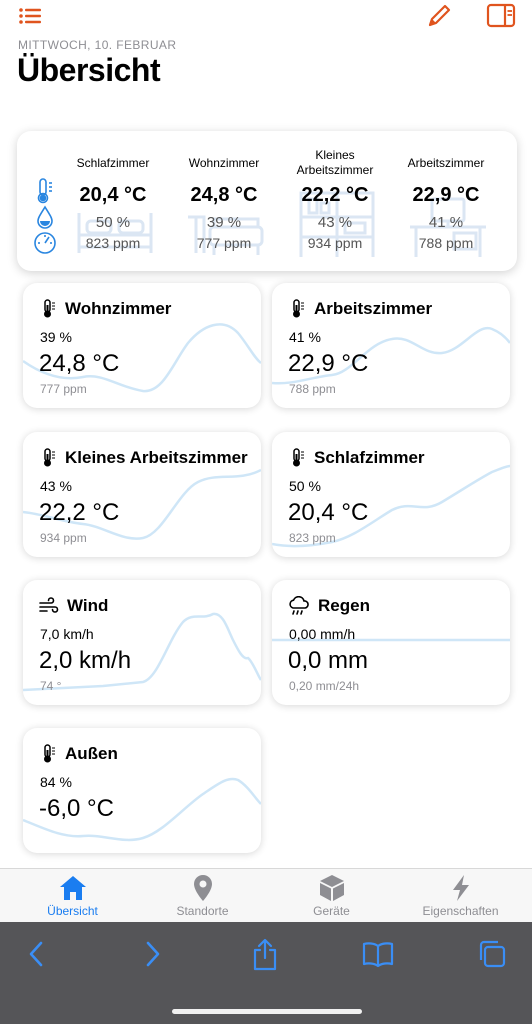 This screenshot has width=532, height=1024. Describe the element at coordinates (67, 634) in the screenshot. I see `card-secondary-value: 7,0 km/h` at that location.